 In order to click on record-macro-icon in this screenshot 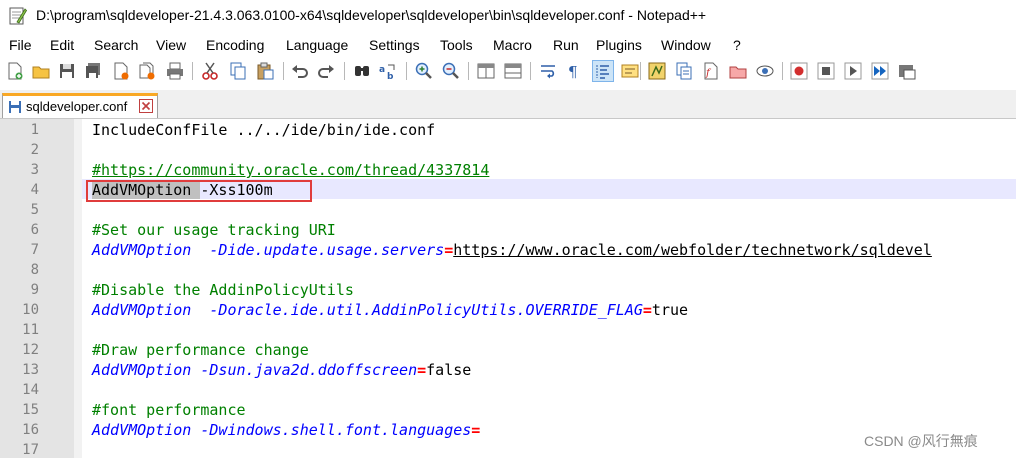, I will do `click(799, 71)`.